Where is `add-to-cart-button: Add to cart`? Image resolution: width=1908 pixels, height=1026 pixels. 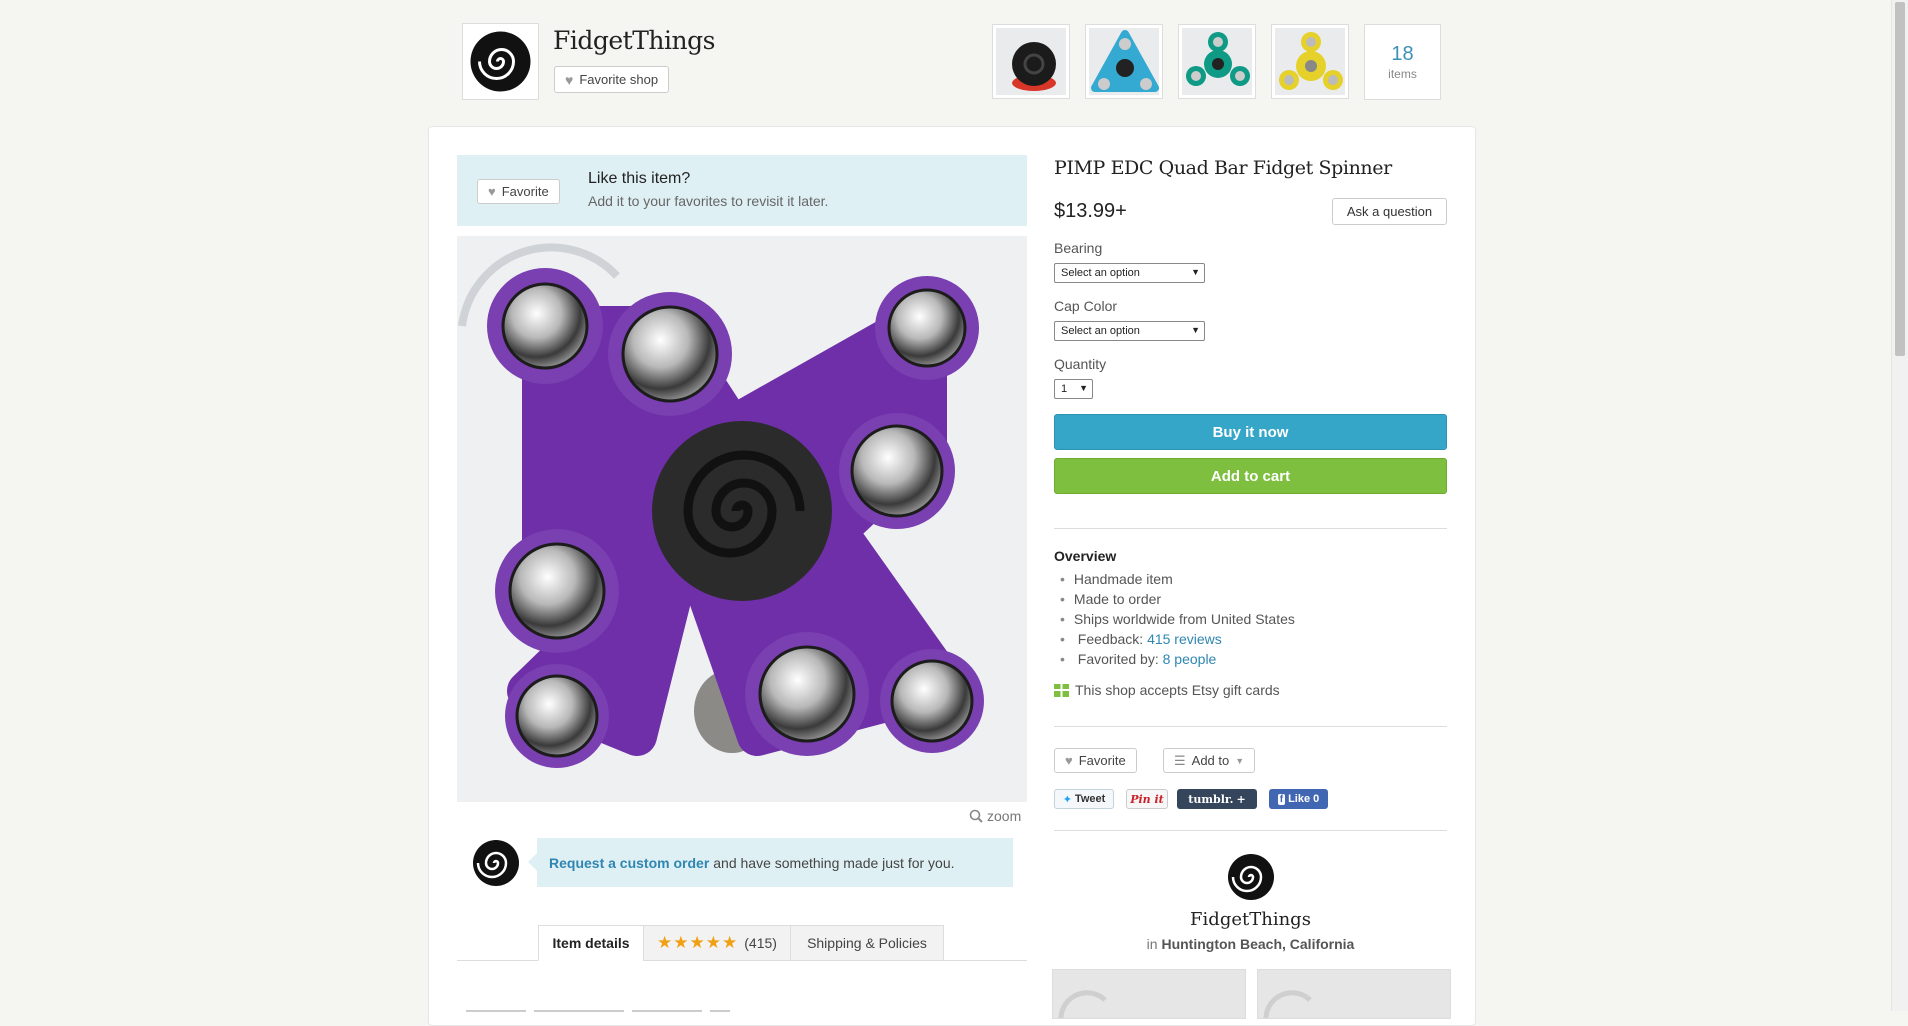 add-to-cart-button: Add to cart is located at coordinates (1250, 476).